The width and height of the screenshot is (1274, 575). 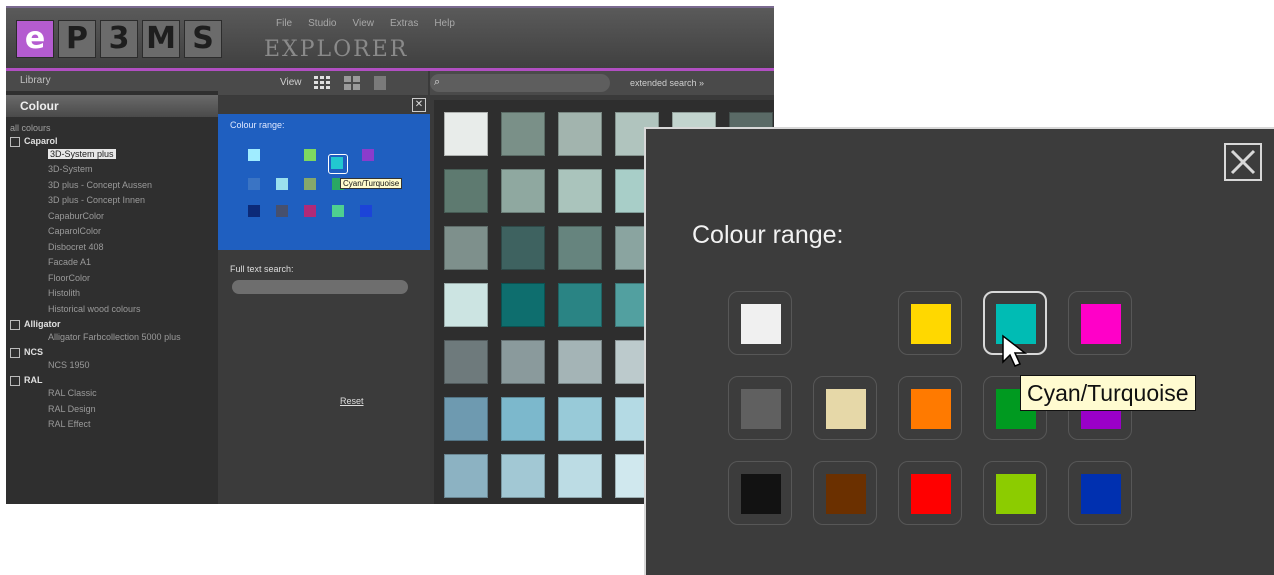 What do you see at coordinates (404, 23) in the screenshot?
I see `menu-extras: Extras` at bounding box center [404, 23].